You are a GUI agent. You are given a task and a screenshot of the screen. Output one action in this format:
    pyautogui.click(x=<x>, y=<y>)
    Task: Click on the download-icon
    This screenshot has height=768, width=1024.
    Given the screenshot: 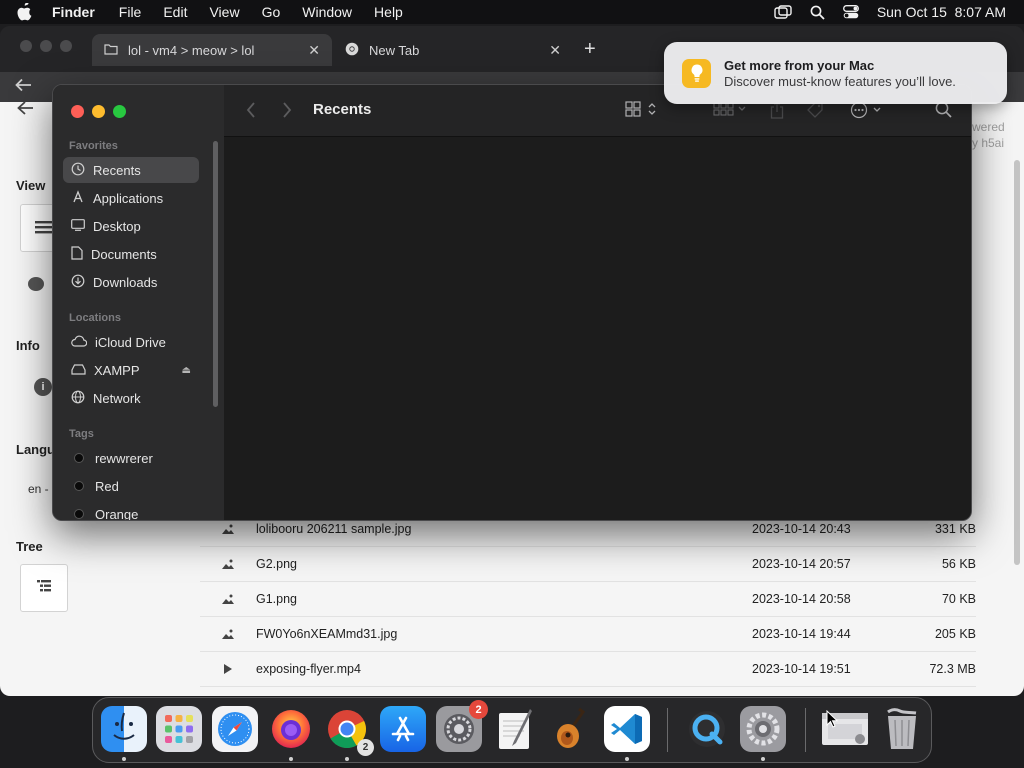 What is the action you would take?
    pyautogui.click(x=78, y=282)
    